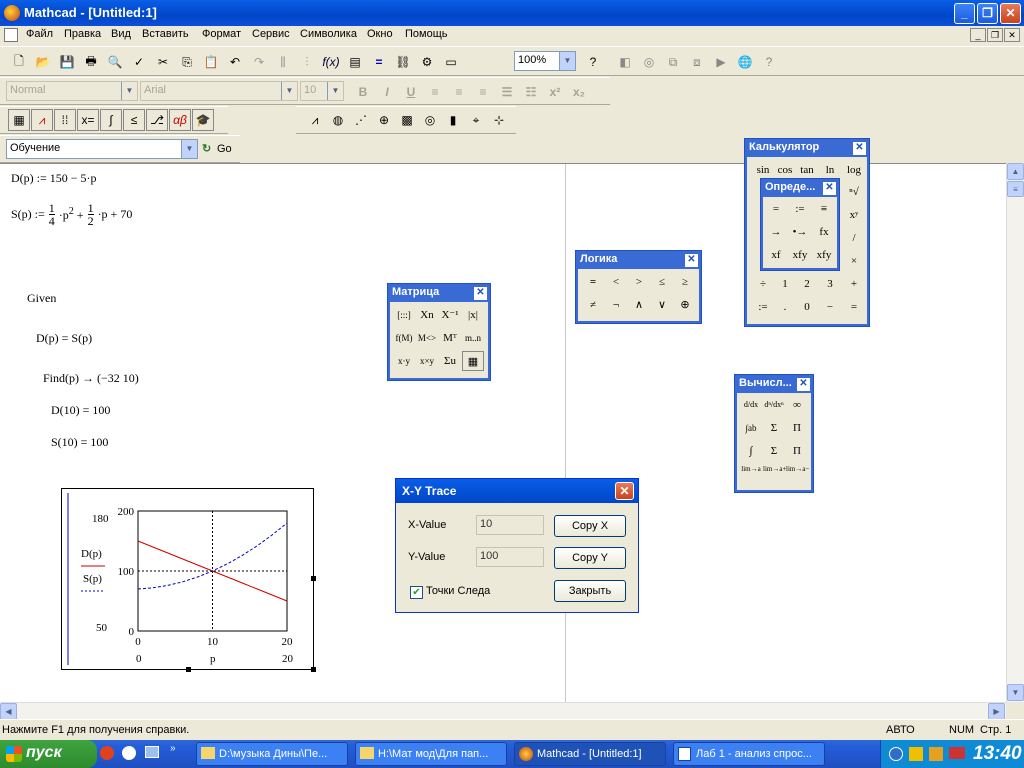 This screenshot has height=768, width=1024. What do you see at coordinates (407, 120) in the screenshot?
I see `3d-scatter-icon: ▩` at bounding box center [407, 120].